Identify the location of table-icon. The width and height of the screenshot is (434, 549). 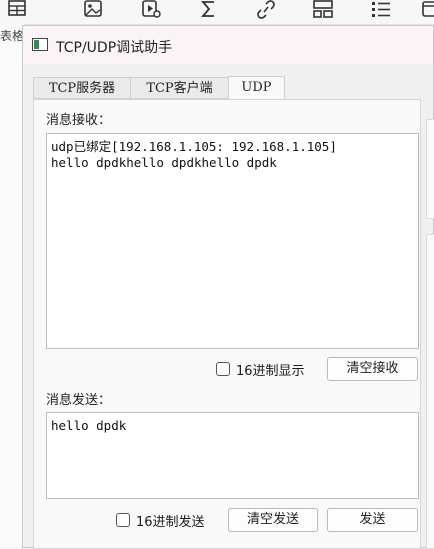
(17, 10).